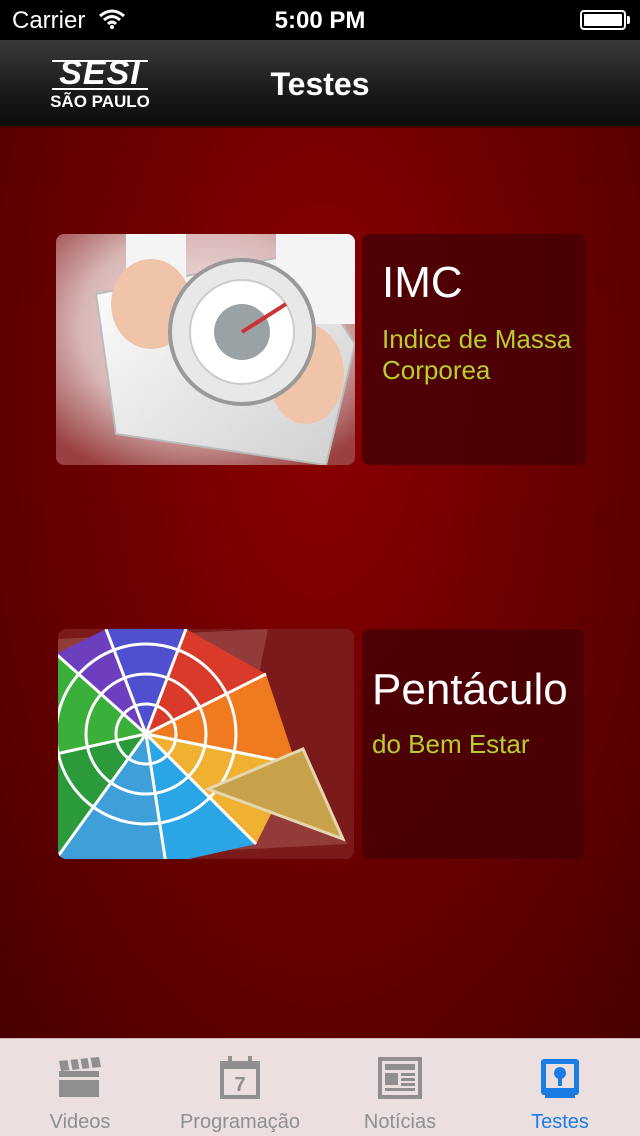  I want to click on calendar-icon: 7, so click(240, 1077).